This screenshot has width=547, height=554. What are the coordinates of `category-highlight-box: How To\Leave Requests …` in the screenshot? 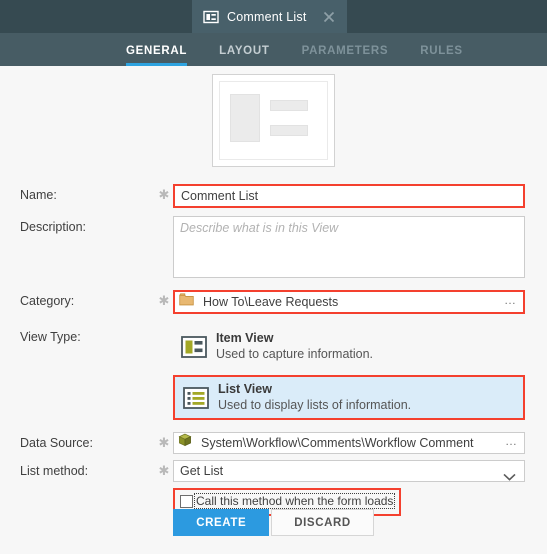 It's located at (349, 302).